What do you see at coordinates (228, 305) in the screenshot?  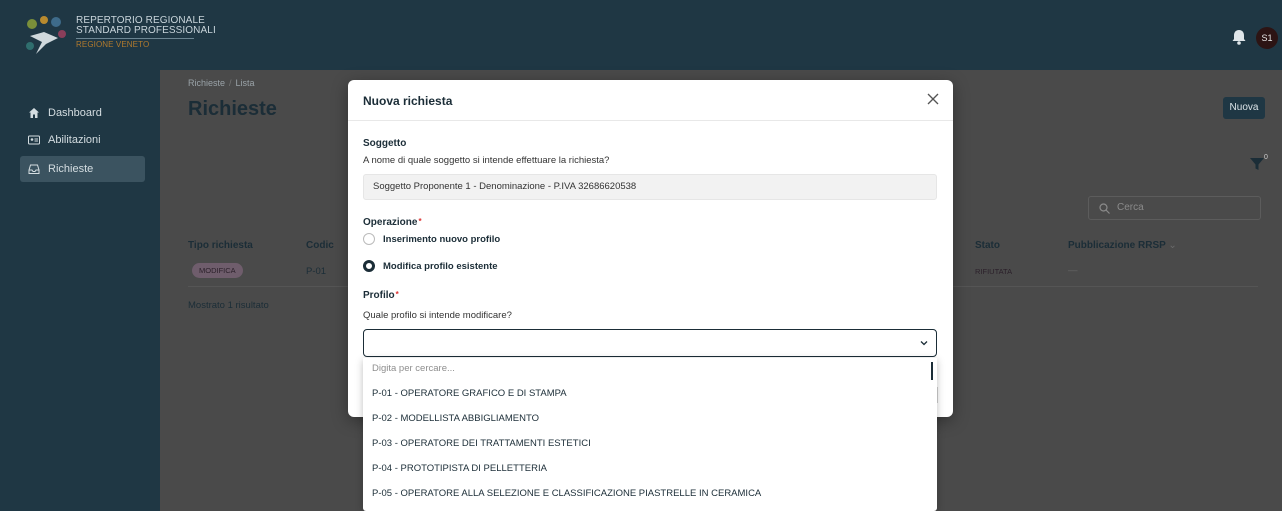 I see `results-count: Mostrato 1 risultato` at bounding box center [228, 305].